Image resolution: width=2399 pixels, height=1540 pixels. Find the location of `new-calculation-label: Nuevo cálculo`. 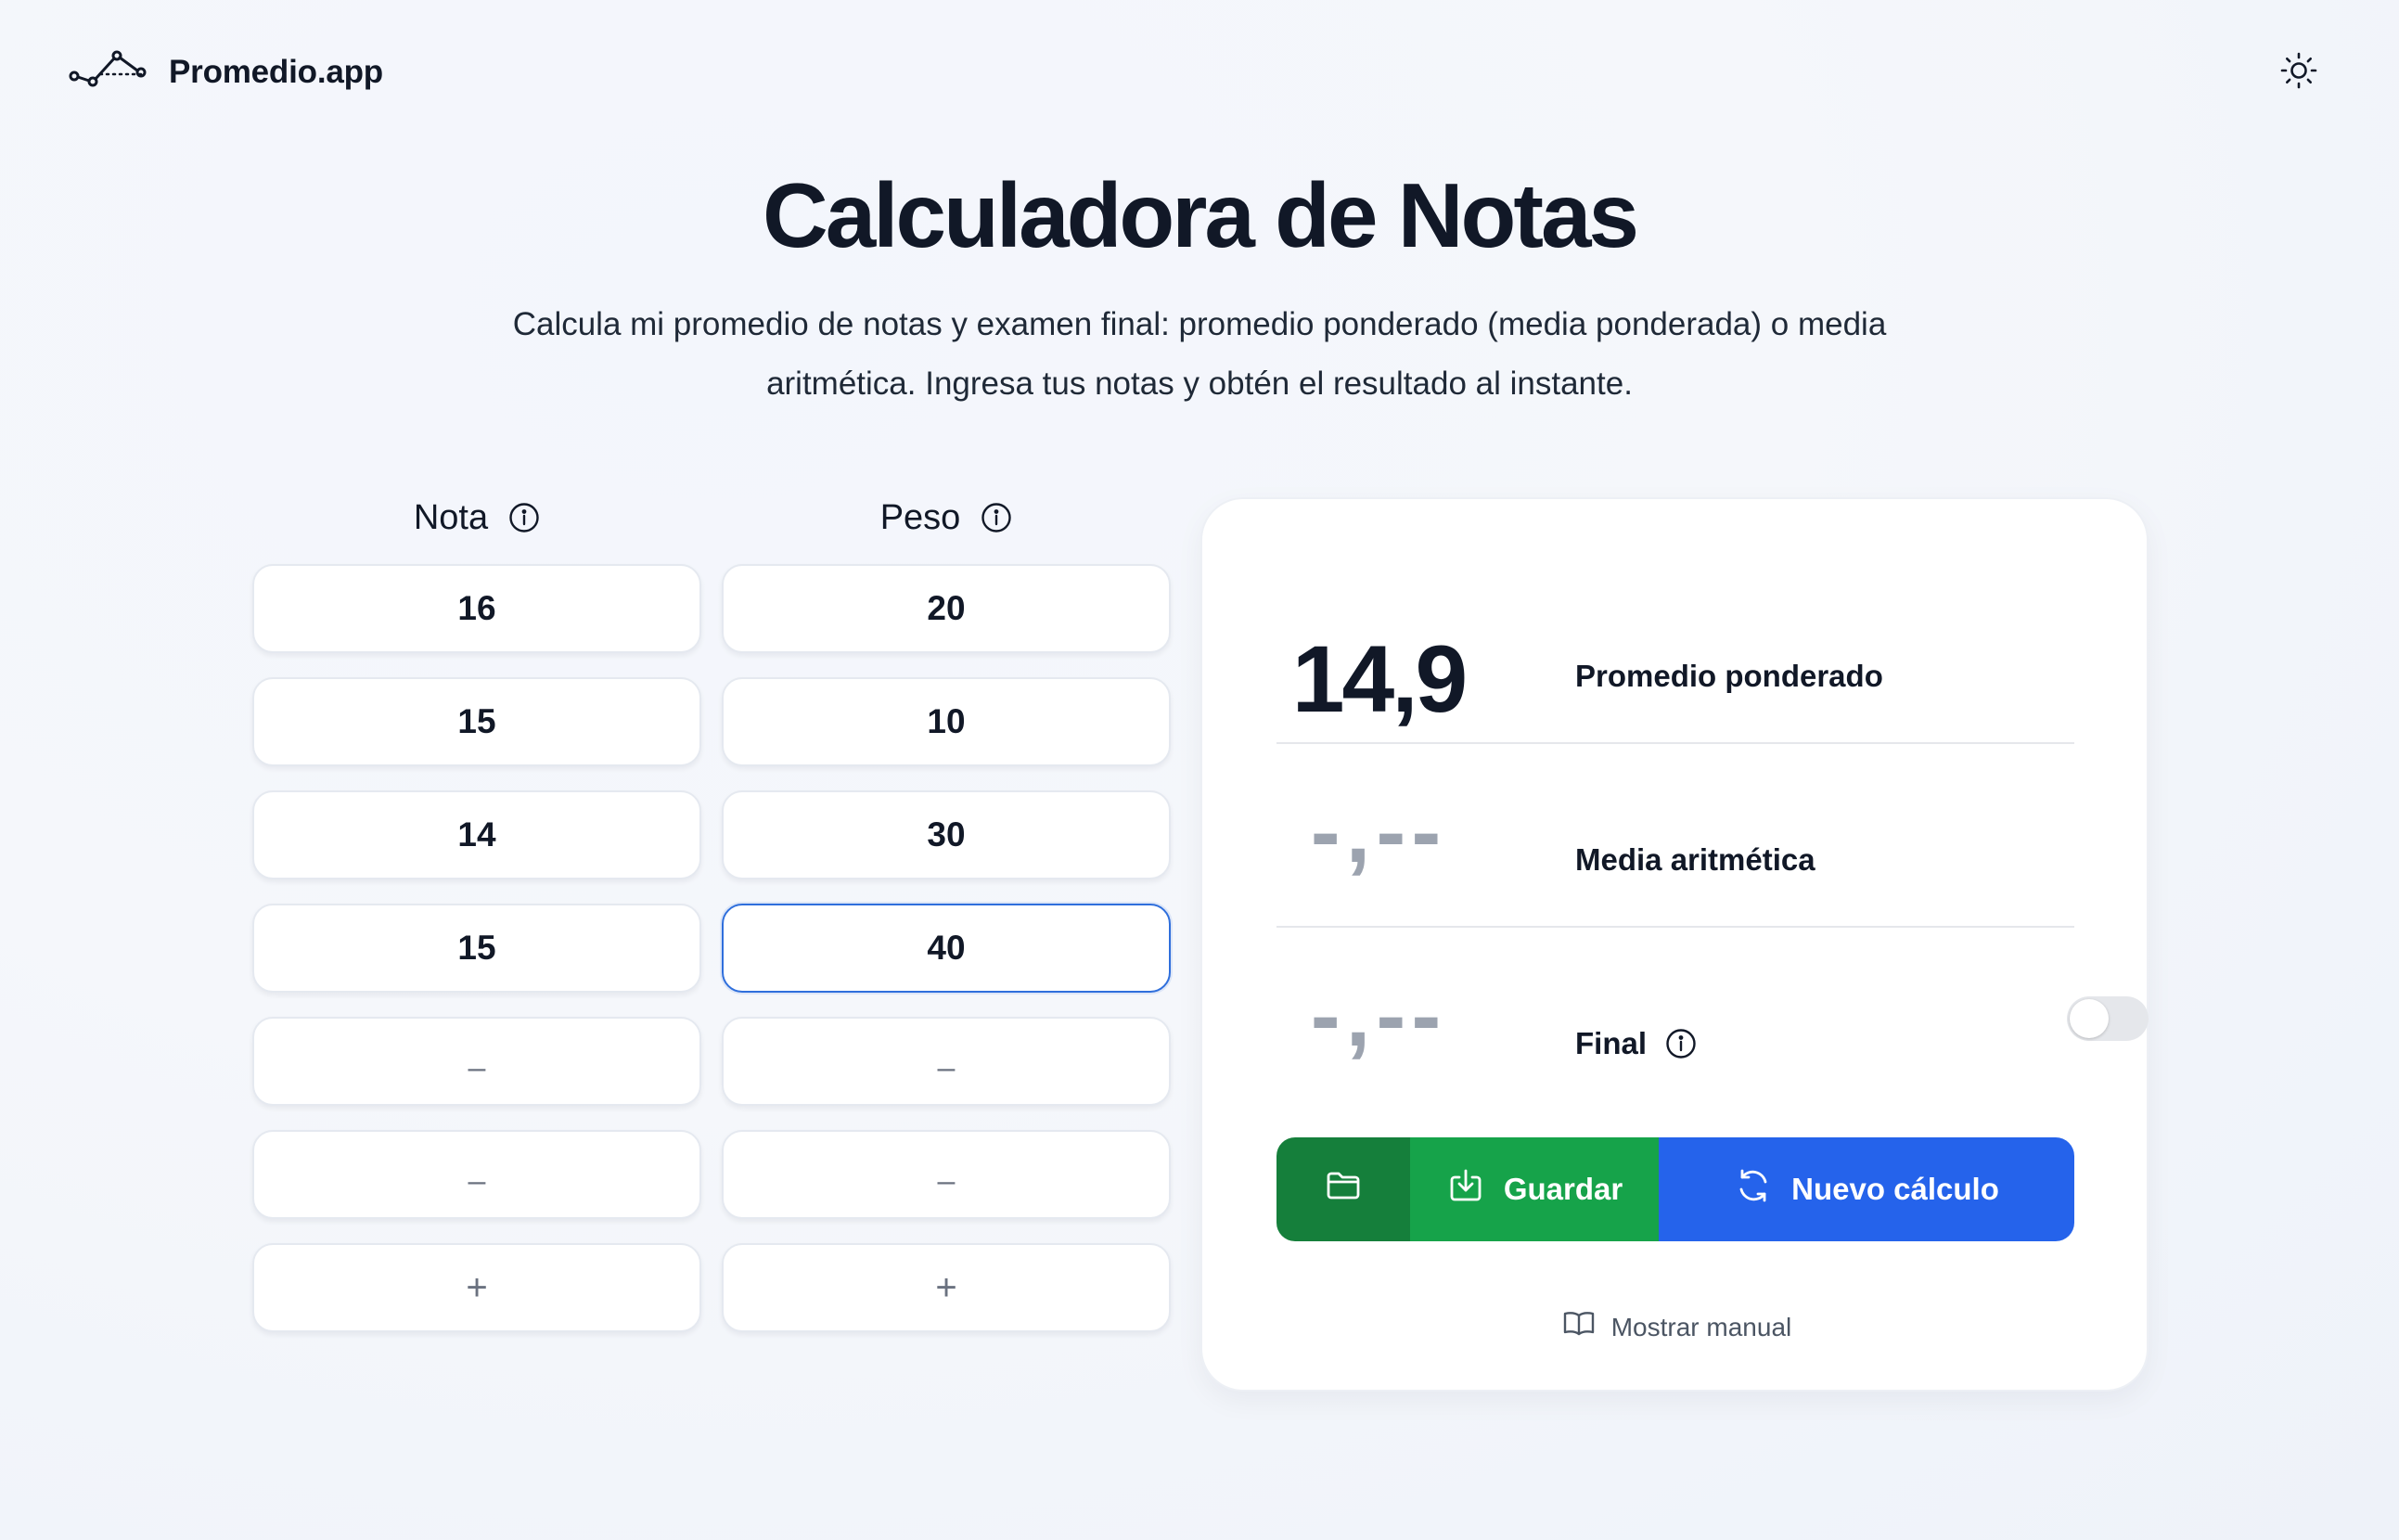

new-calculation-label: Nuevo cálculo is located at coordinates (1895, 1189).